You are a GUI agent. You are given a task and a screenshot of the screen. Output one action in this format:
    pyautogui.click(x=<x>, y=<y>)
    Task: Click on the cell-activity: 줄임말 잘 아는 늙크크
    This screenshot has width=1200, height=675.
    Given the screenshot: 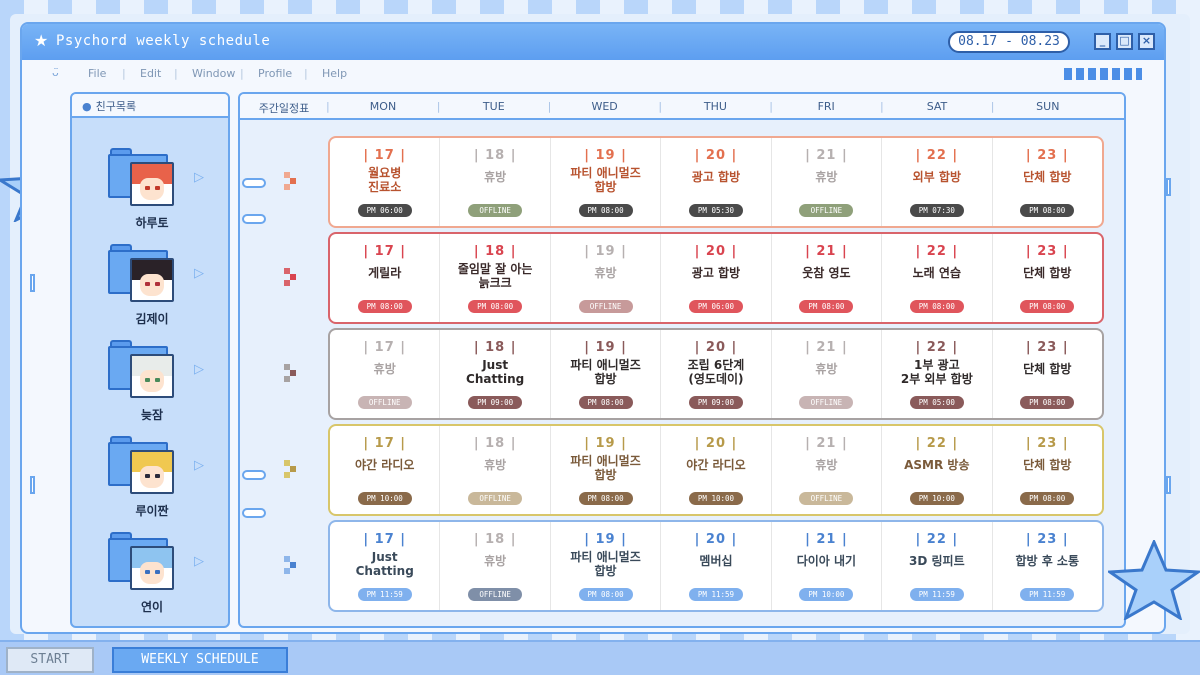 What is the action you would take?
    pyautogui.click(x=495, y=276)
    